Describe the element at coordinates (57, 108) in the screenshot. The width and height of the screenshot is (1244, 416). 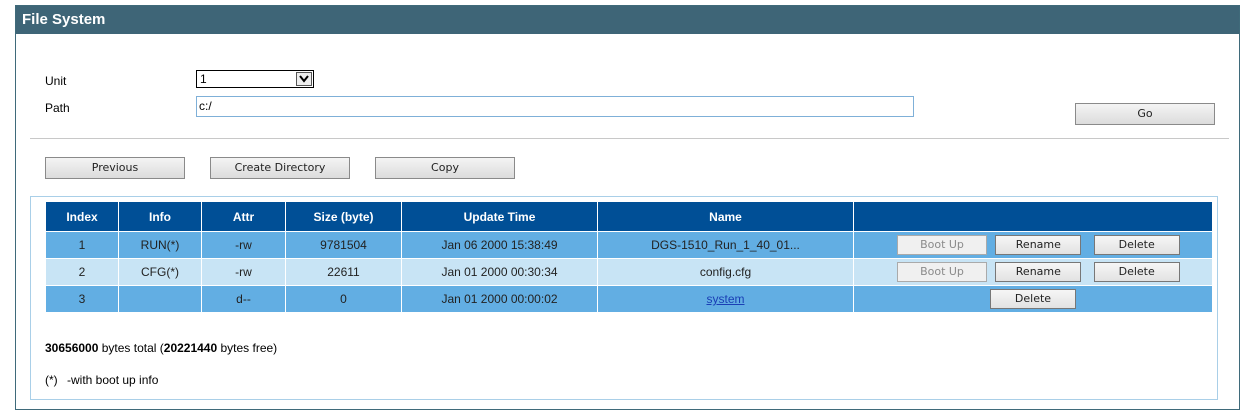
I see `path-label: Path` at that location.